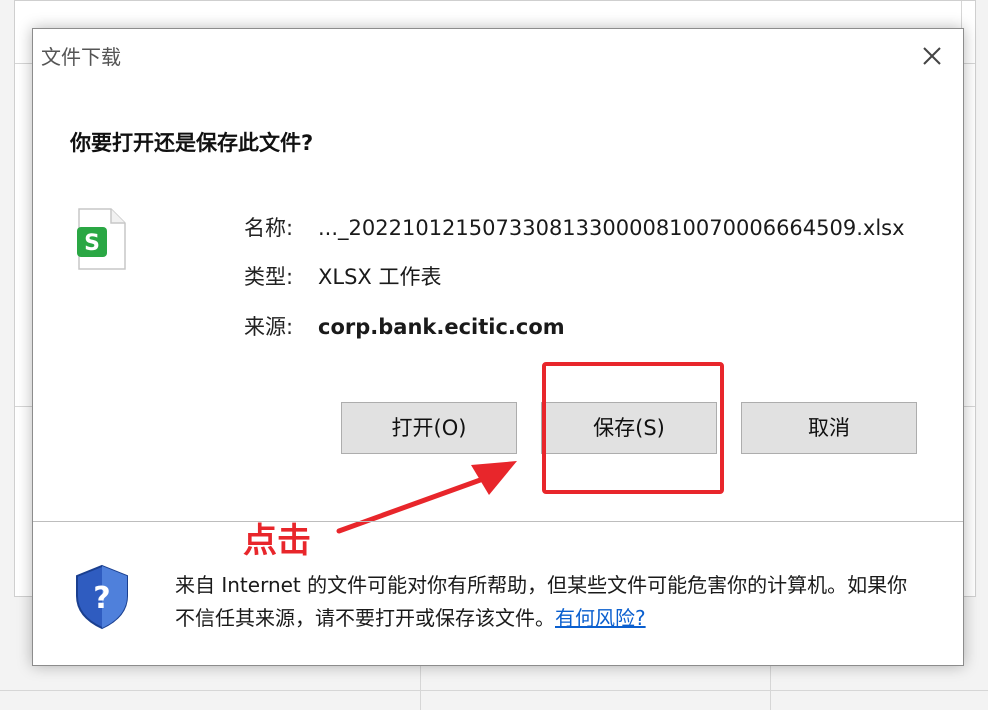  What do you see at coordinates (829, 428) in the screenshot?
I see `cancel-button: 取消` at bounding box center [829, 428].